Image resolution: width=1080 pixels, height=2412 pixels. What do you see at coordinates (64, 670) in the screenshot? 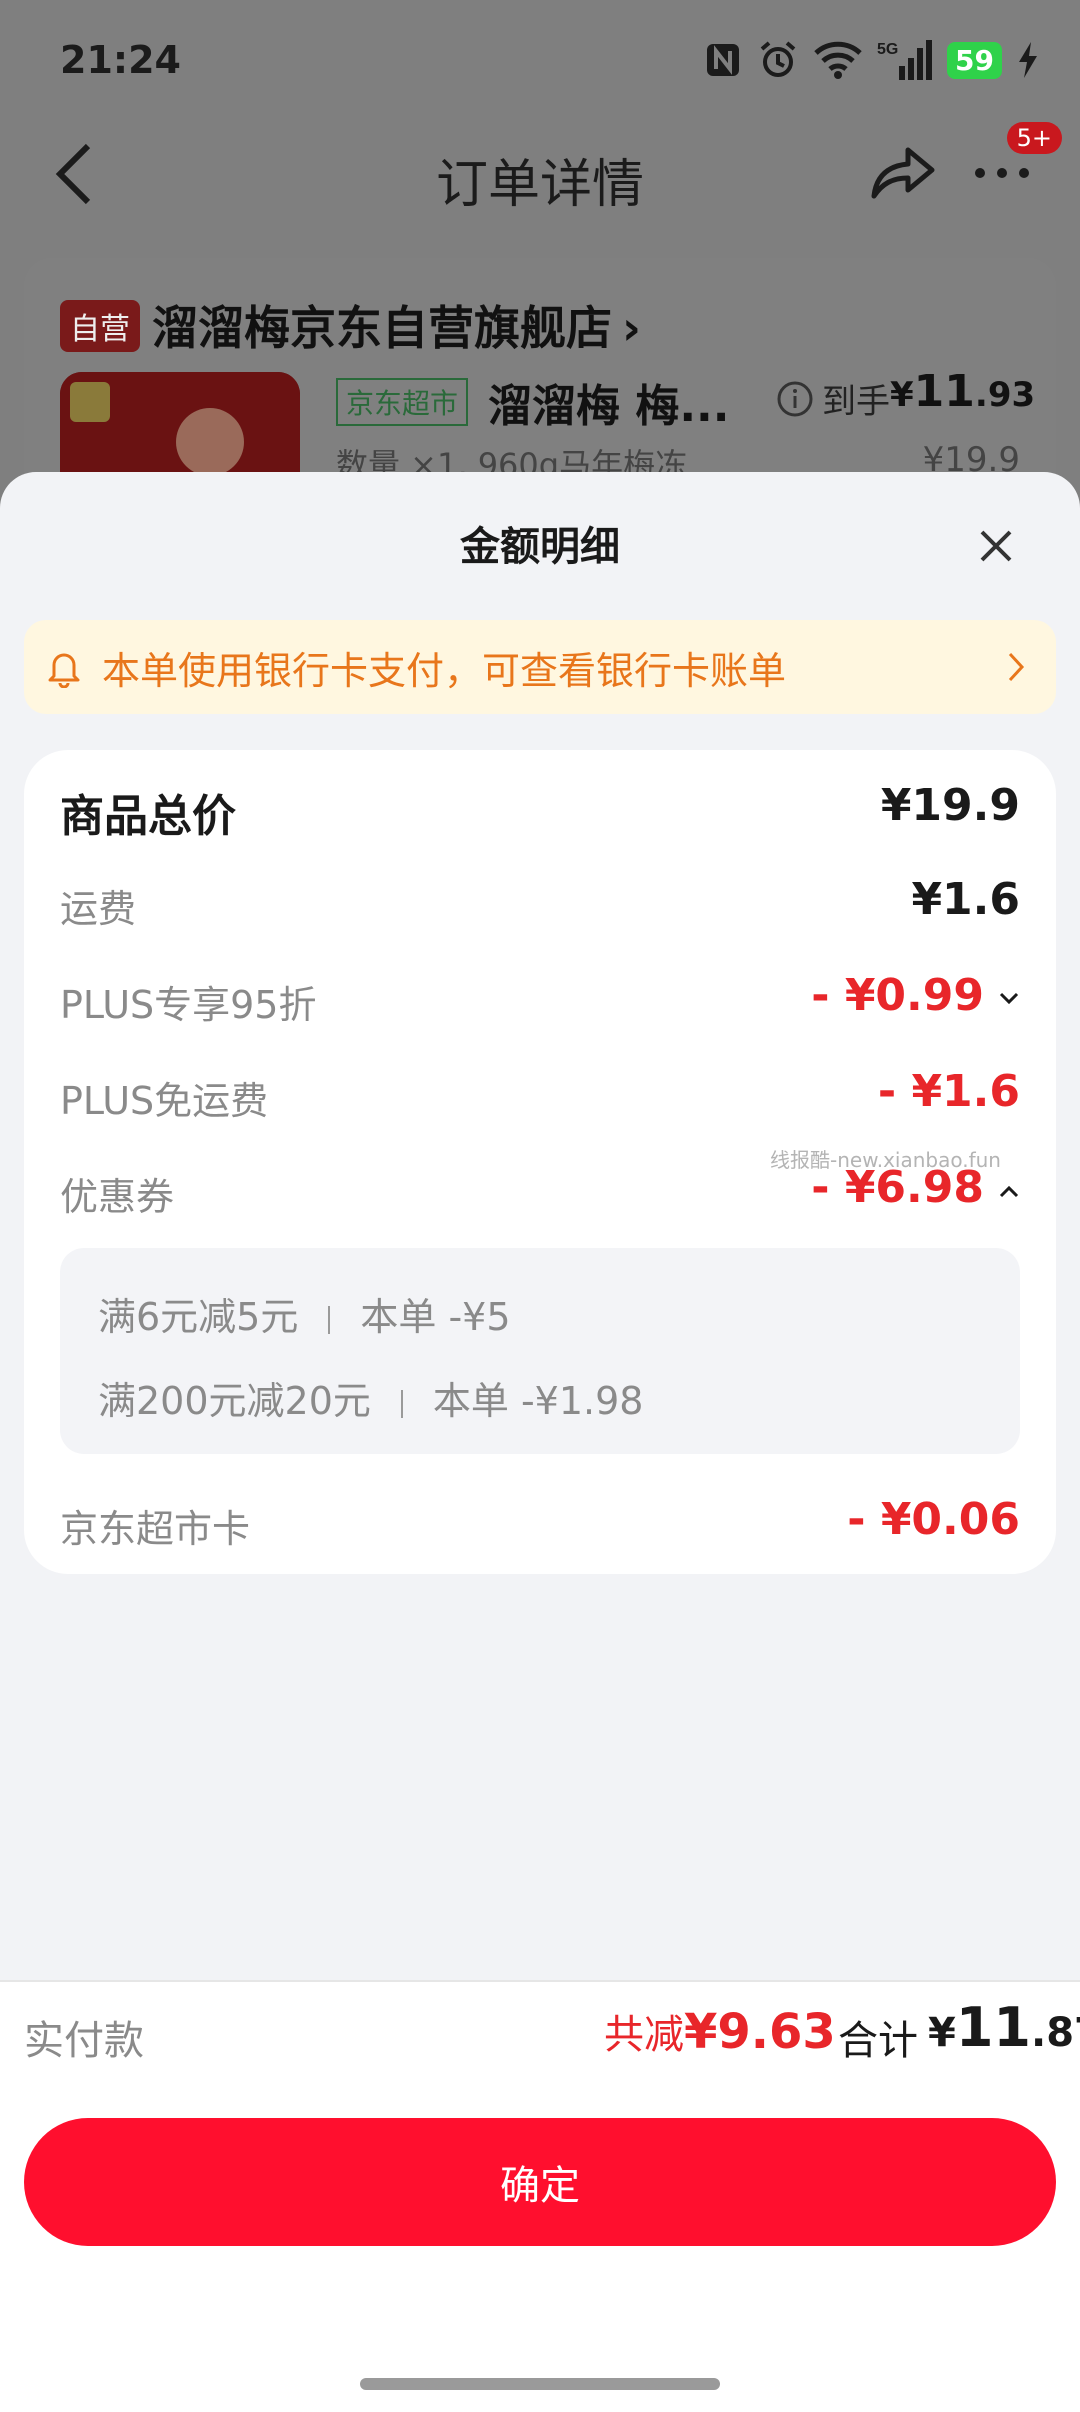
I see `bell-icon` at bounding box center [64, 670].